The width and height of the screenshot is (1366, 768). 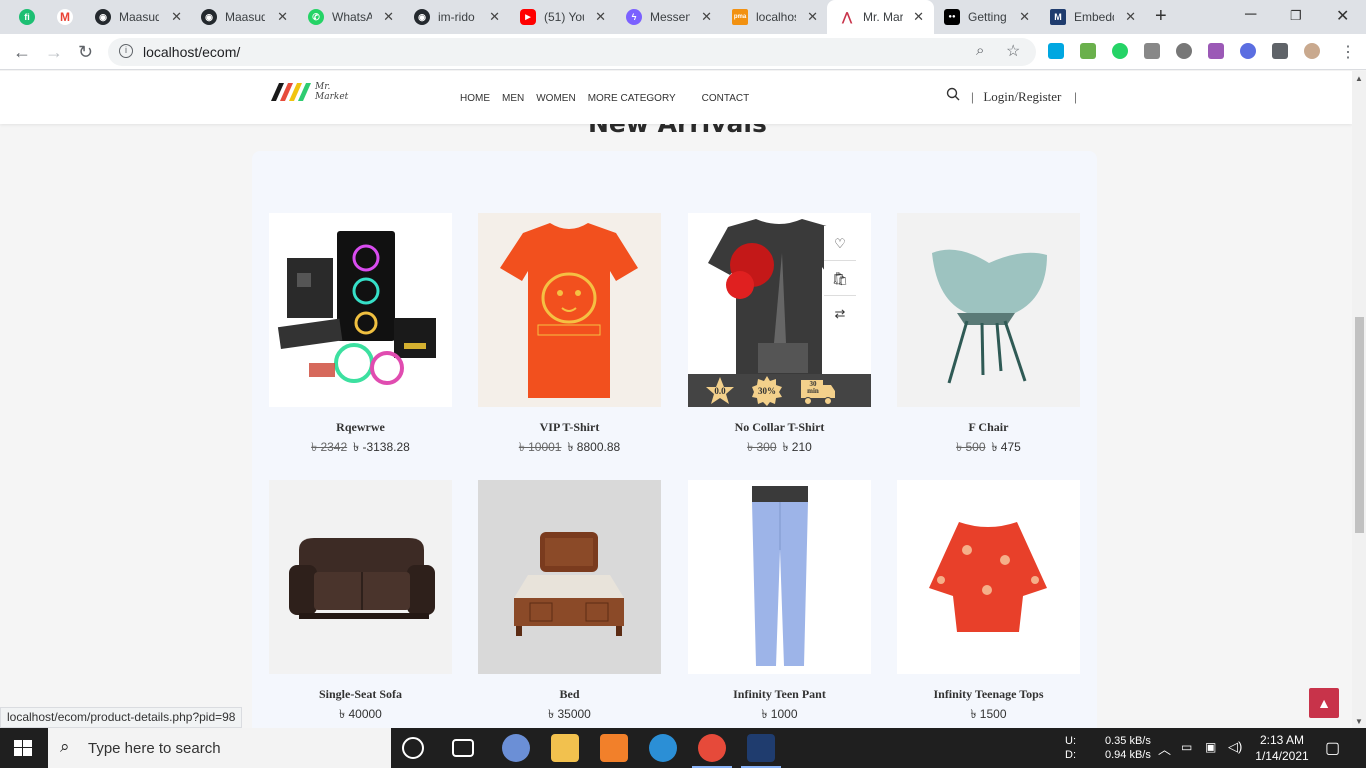 What do you see at coordinates (103, 17) in the screenshot?
I see `github-icon: ◉` at bounding box center [103, 17].